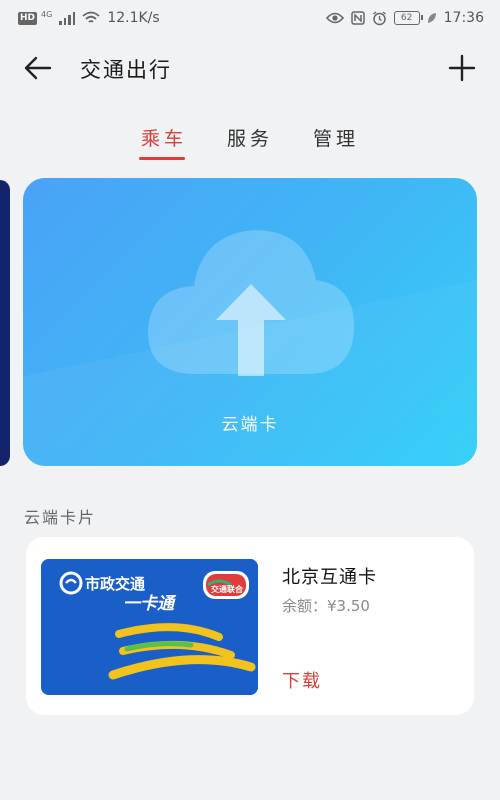 Image resolution: width=500 pixels, height=800 pixels. I want to click on app-header: 交通出行, so click(250, 68).